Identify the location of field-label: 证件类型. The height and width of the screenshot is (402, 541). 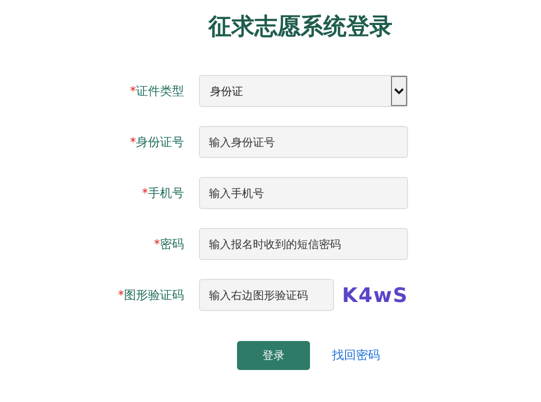
(160, 91).